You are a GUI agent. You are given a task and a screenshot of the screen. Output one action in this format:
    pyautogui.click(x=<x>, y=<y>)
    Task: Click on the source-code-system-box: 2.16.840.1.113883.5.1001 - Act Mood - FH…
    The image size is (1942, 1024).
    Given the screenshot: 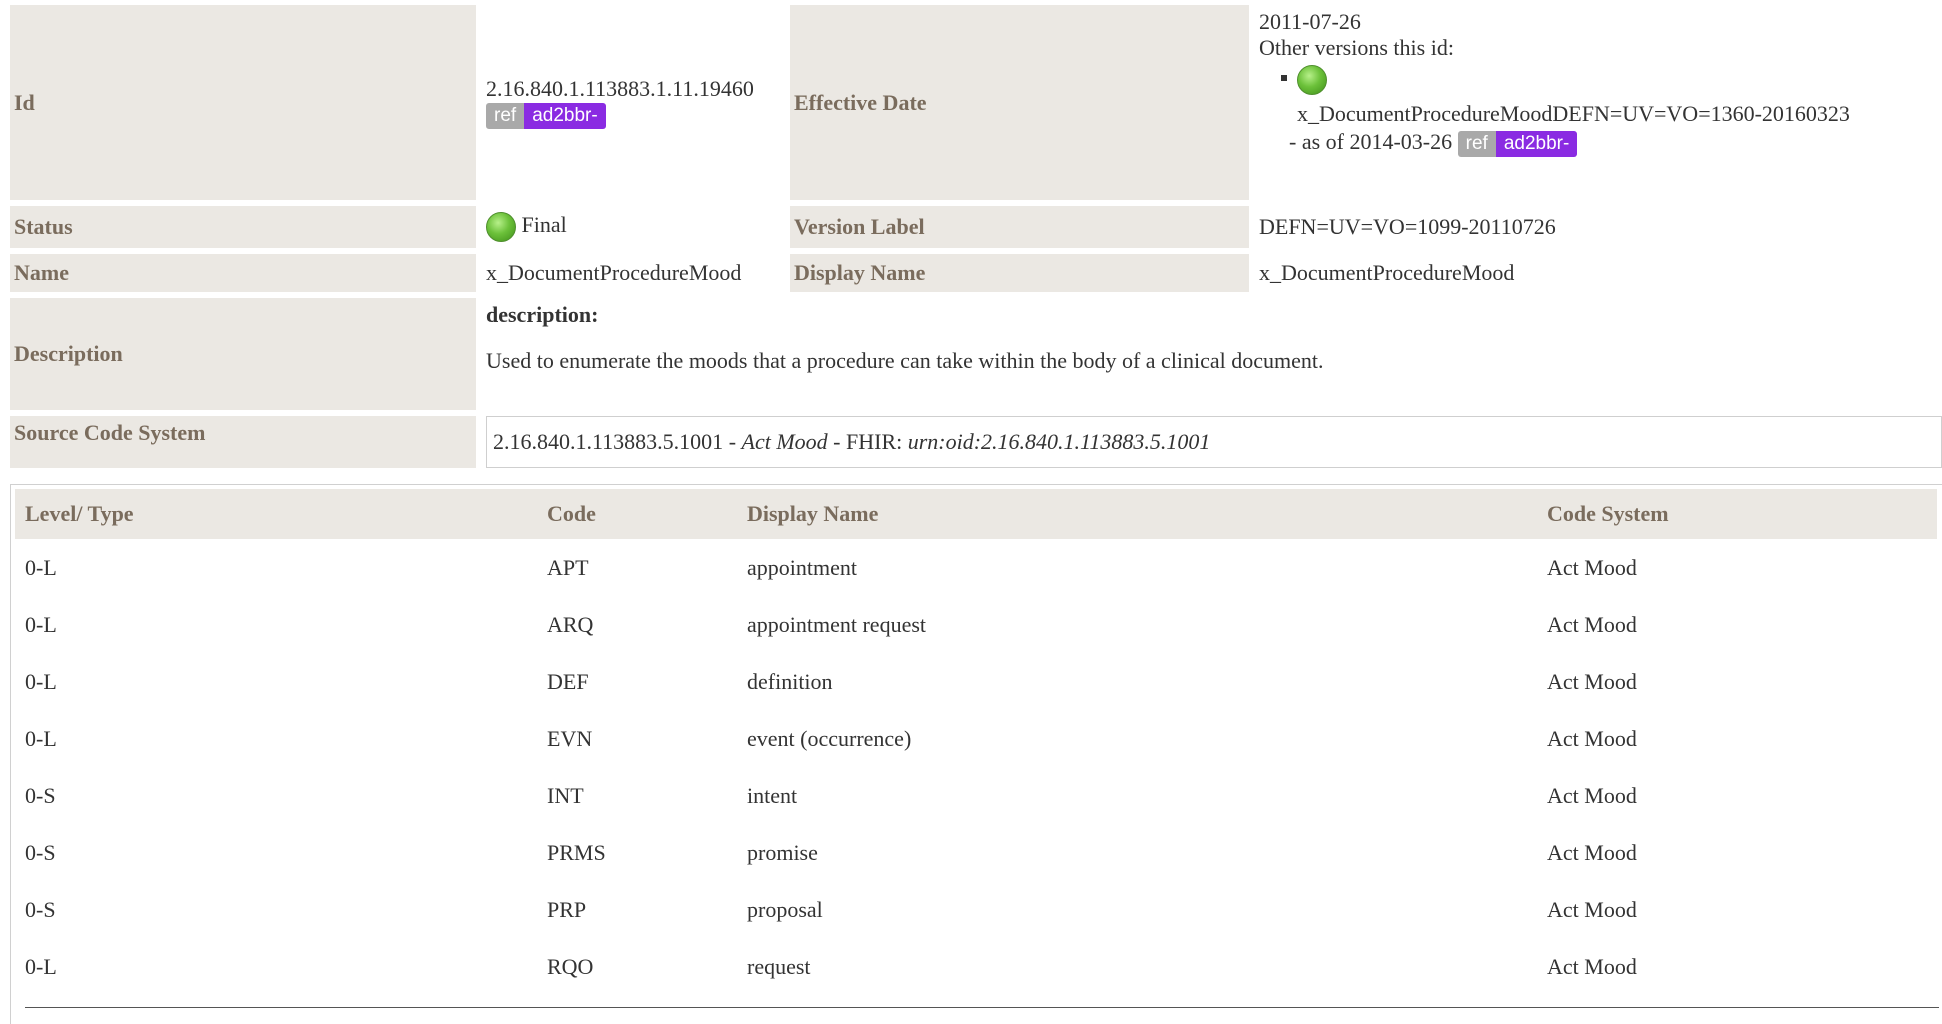 What is the action you would take?
    pyautogui.click(x=1214, y=442)
    